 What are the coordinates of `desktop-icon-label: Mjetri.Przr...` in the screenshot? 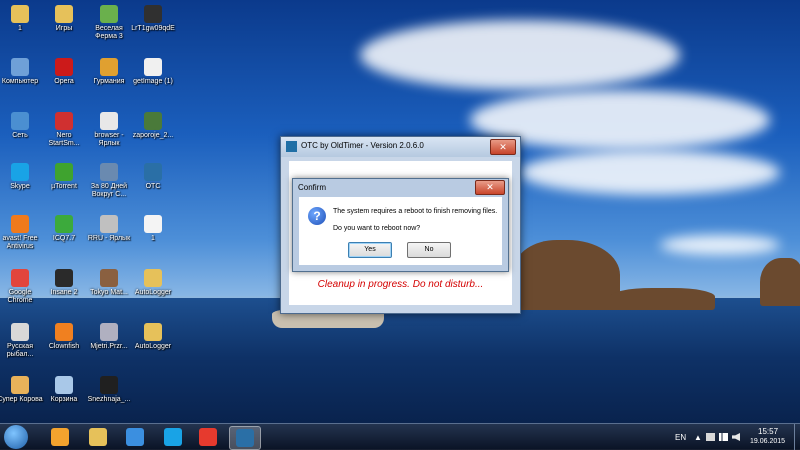 It's located at (109, 346).